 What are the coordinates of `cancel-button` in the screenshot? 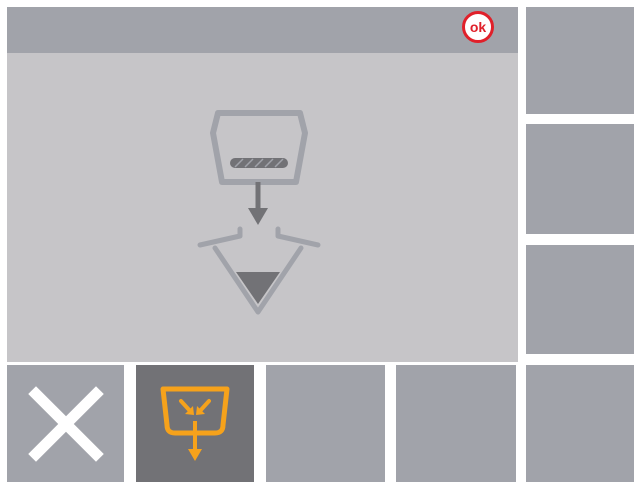 It's located at (65, 423).